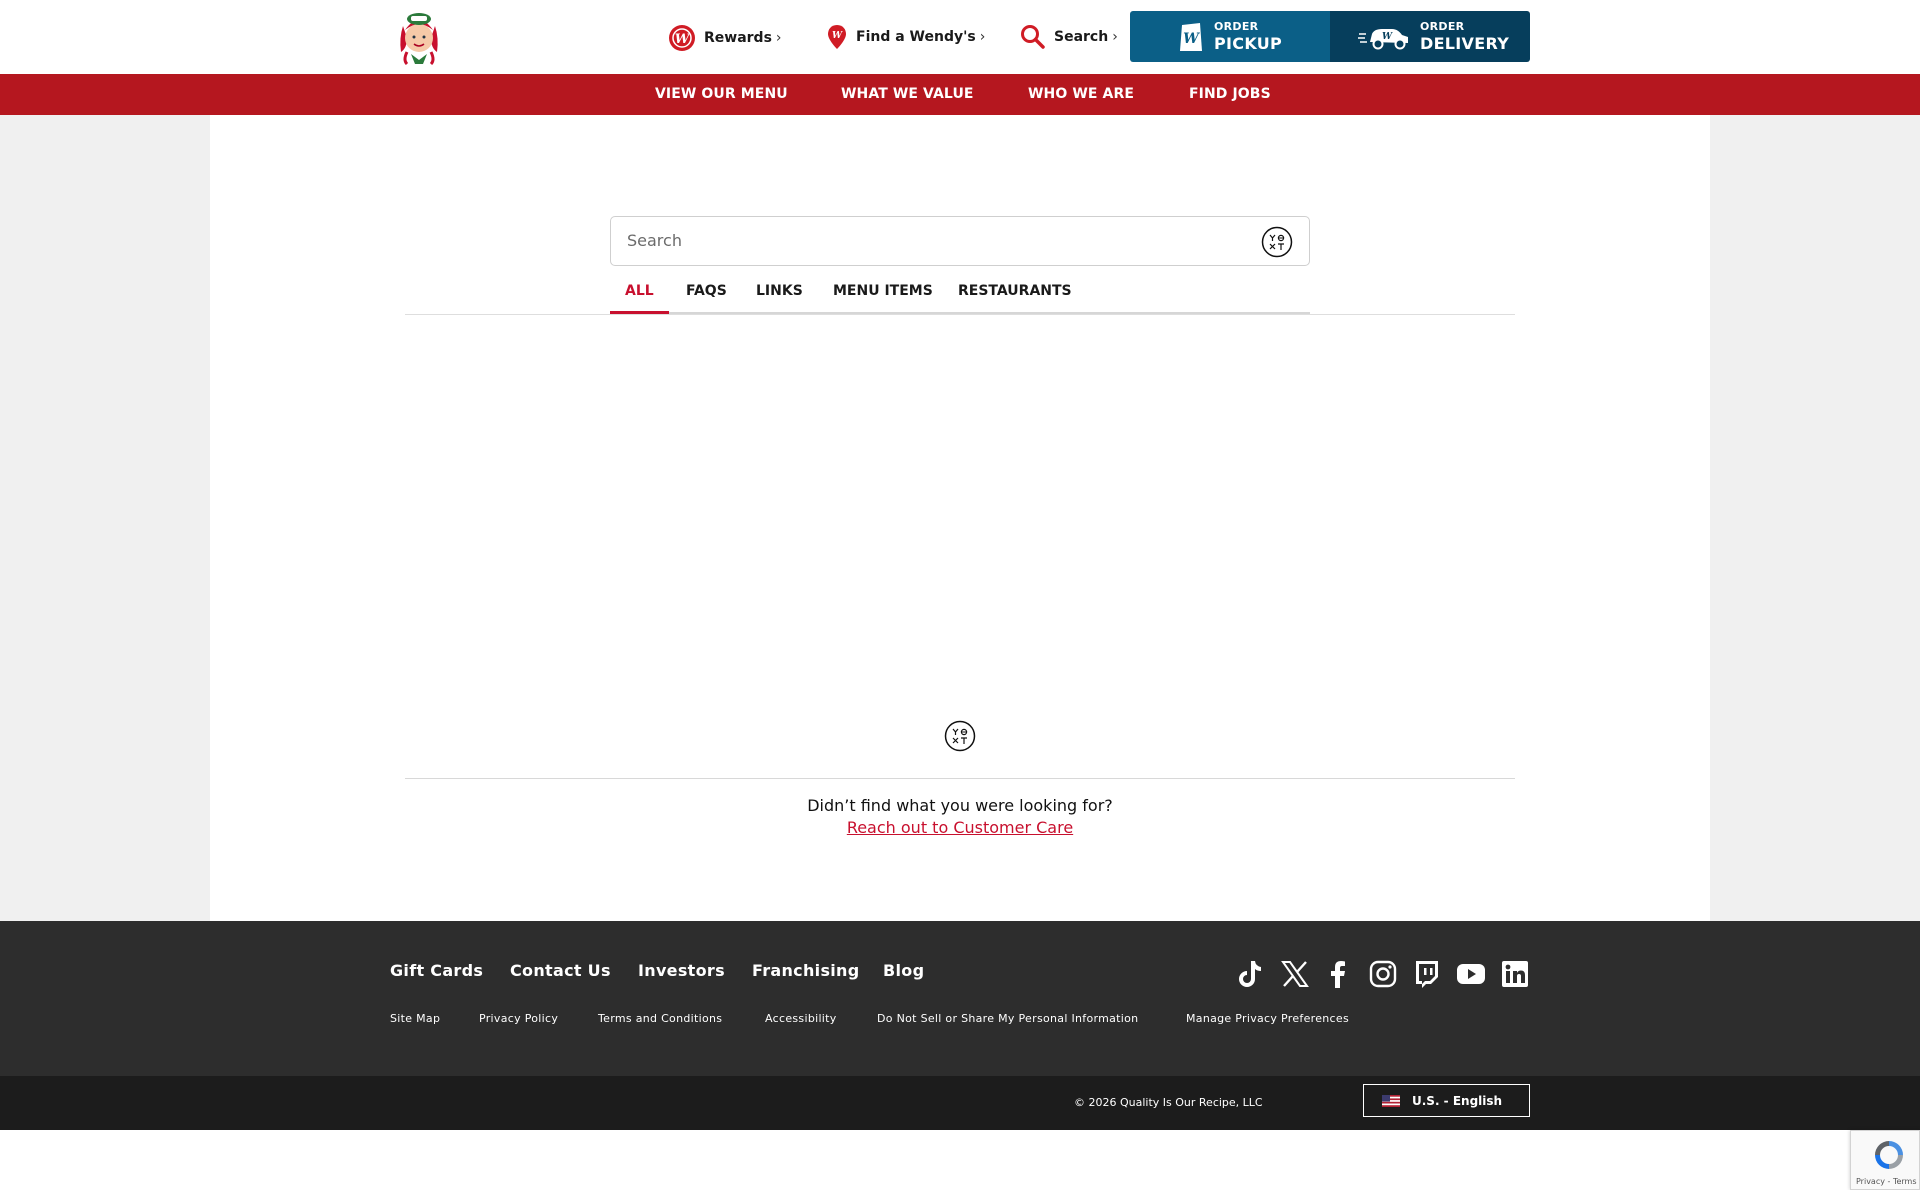 The width and height of the screenshot is (1920, 1190). I want to click on order-pickup-button: W ORDER PICKUP, so click(1230, 36).